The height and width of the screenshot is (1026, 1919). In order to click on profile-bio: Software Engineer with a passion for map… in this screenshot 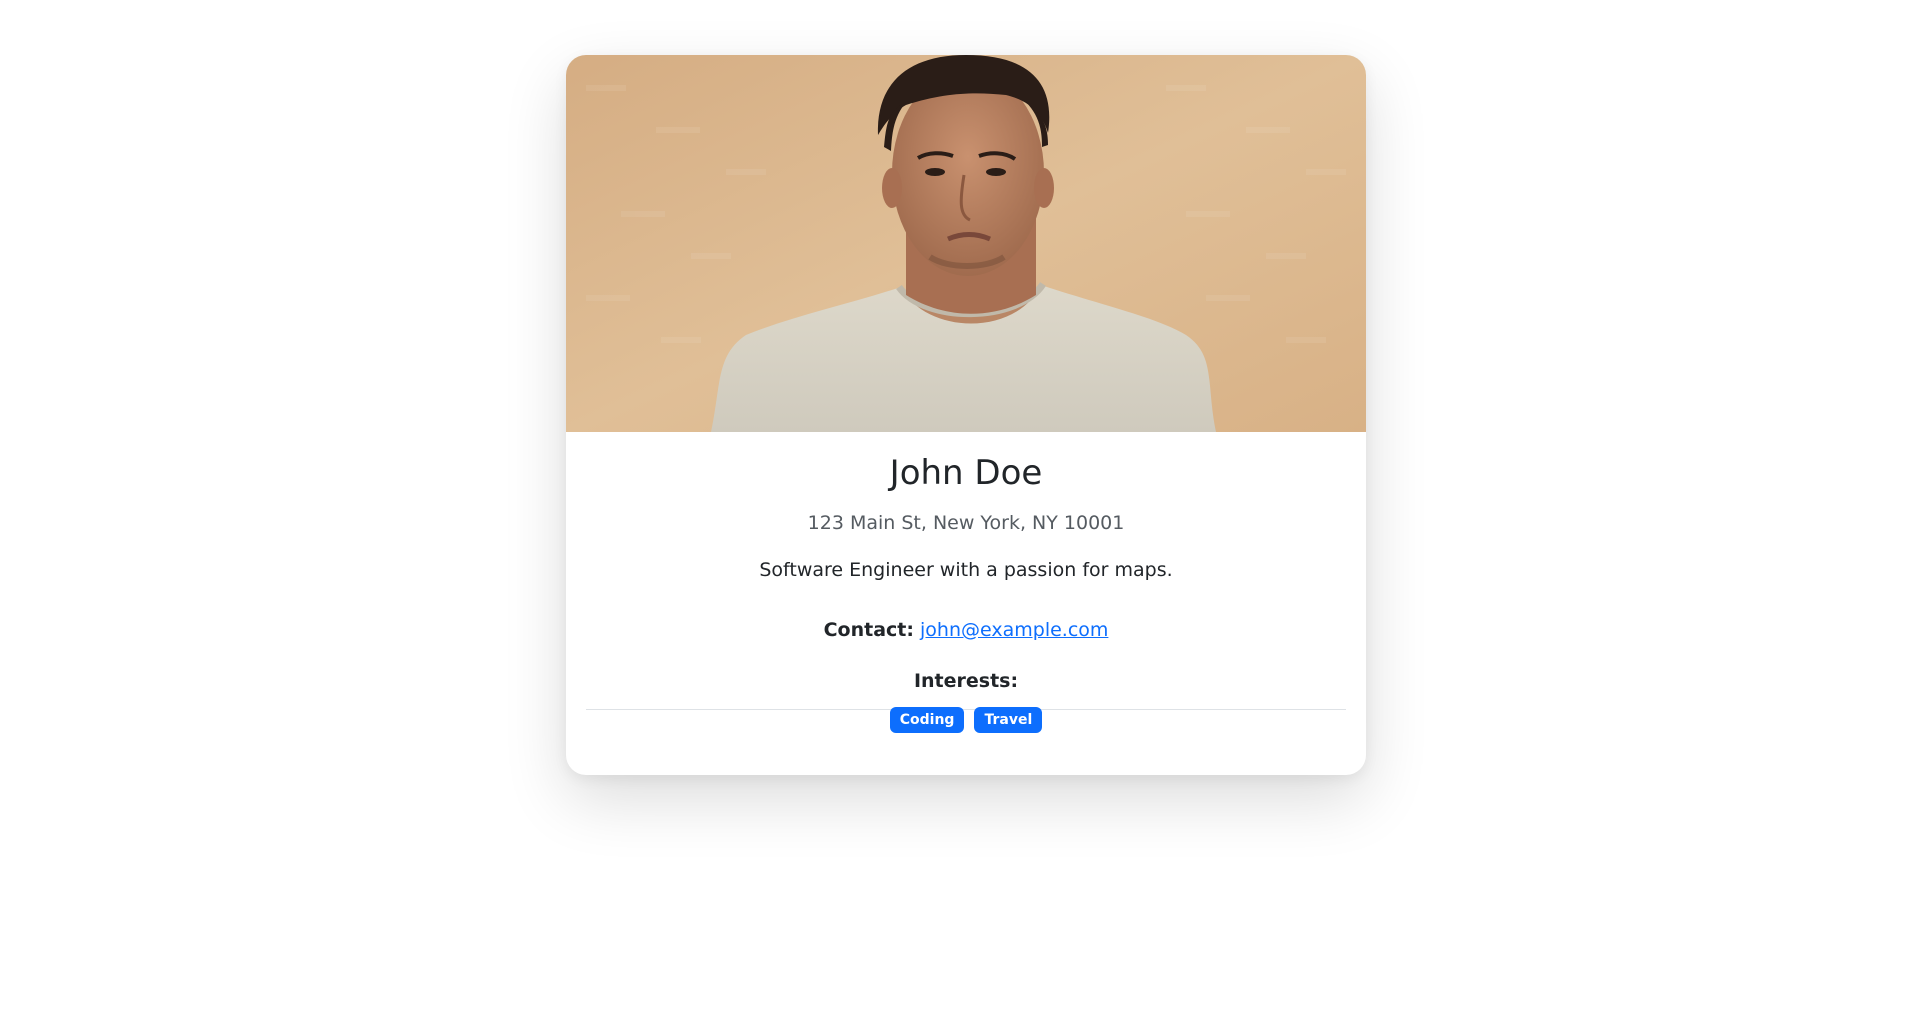, I will do `click(966, 570)`.